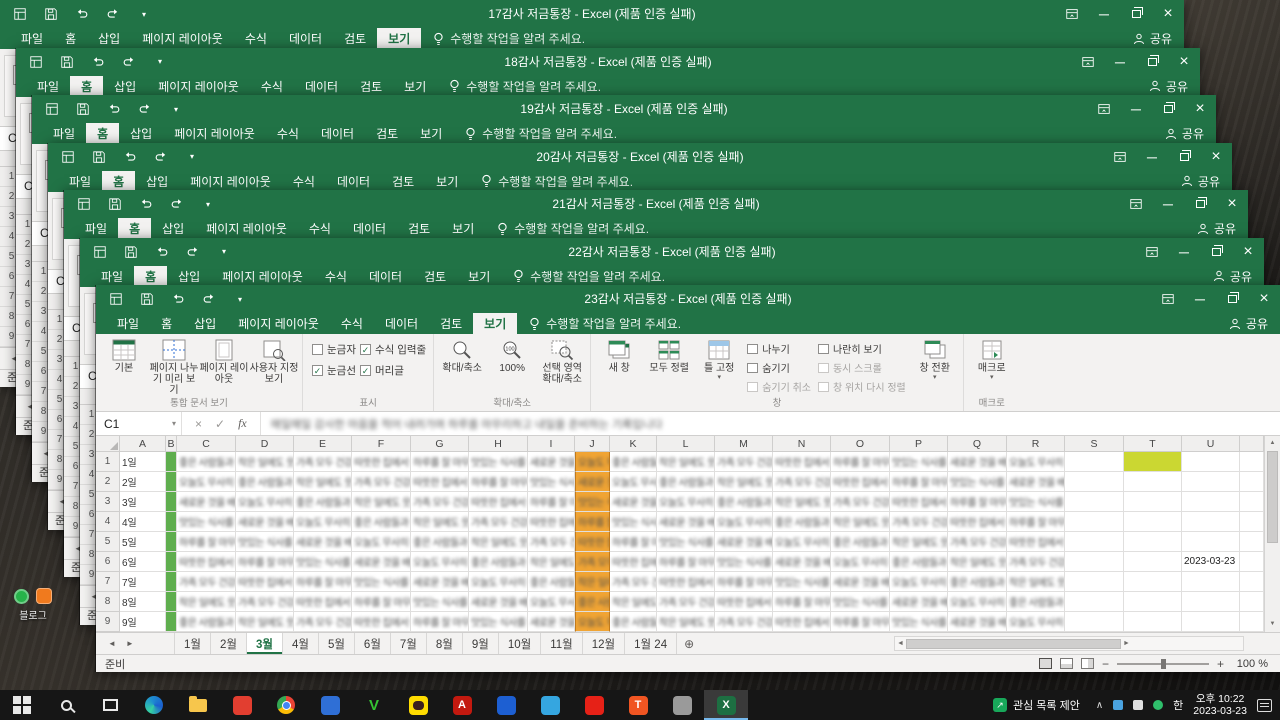  I want to click on custom-views-button: 사용자 지정 보기, so click(274, 360).